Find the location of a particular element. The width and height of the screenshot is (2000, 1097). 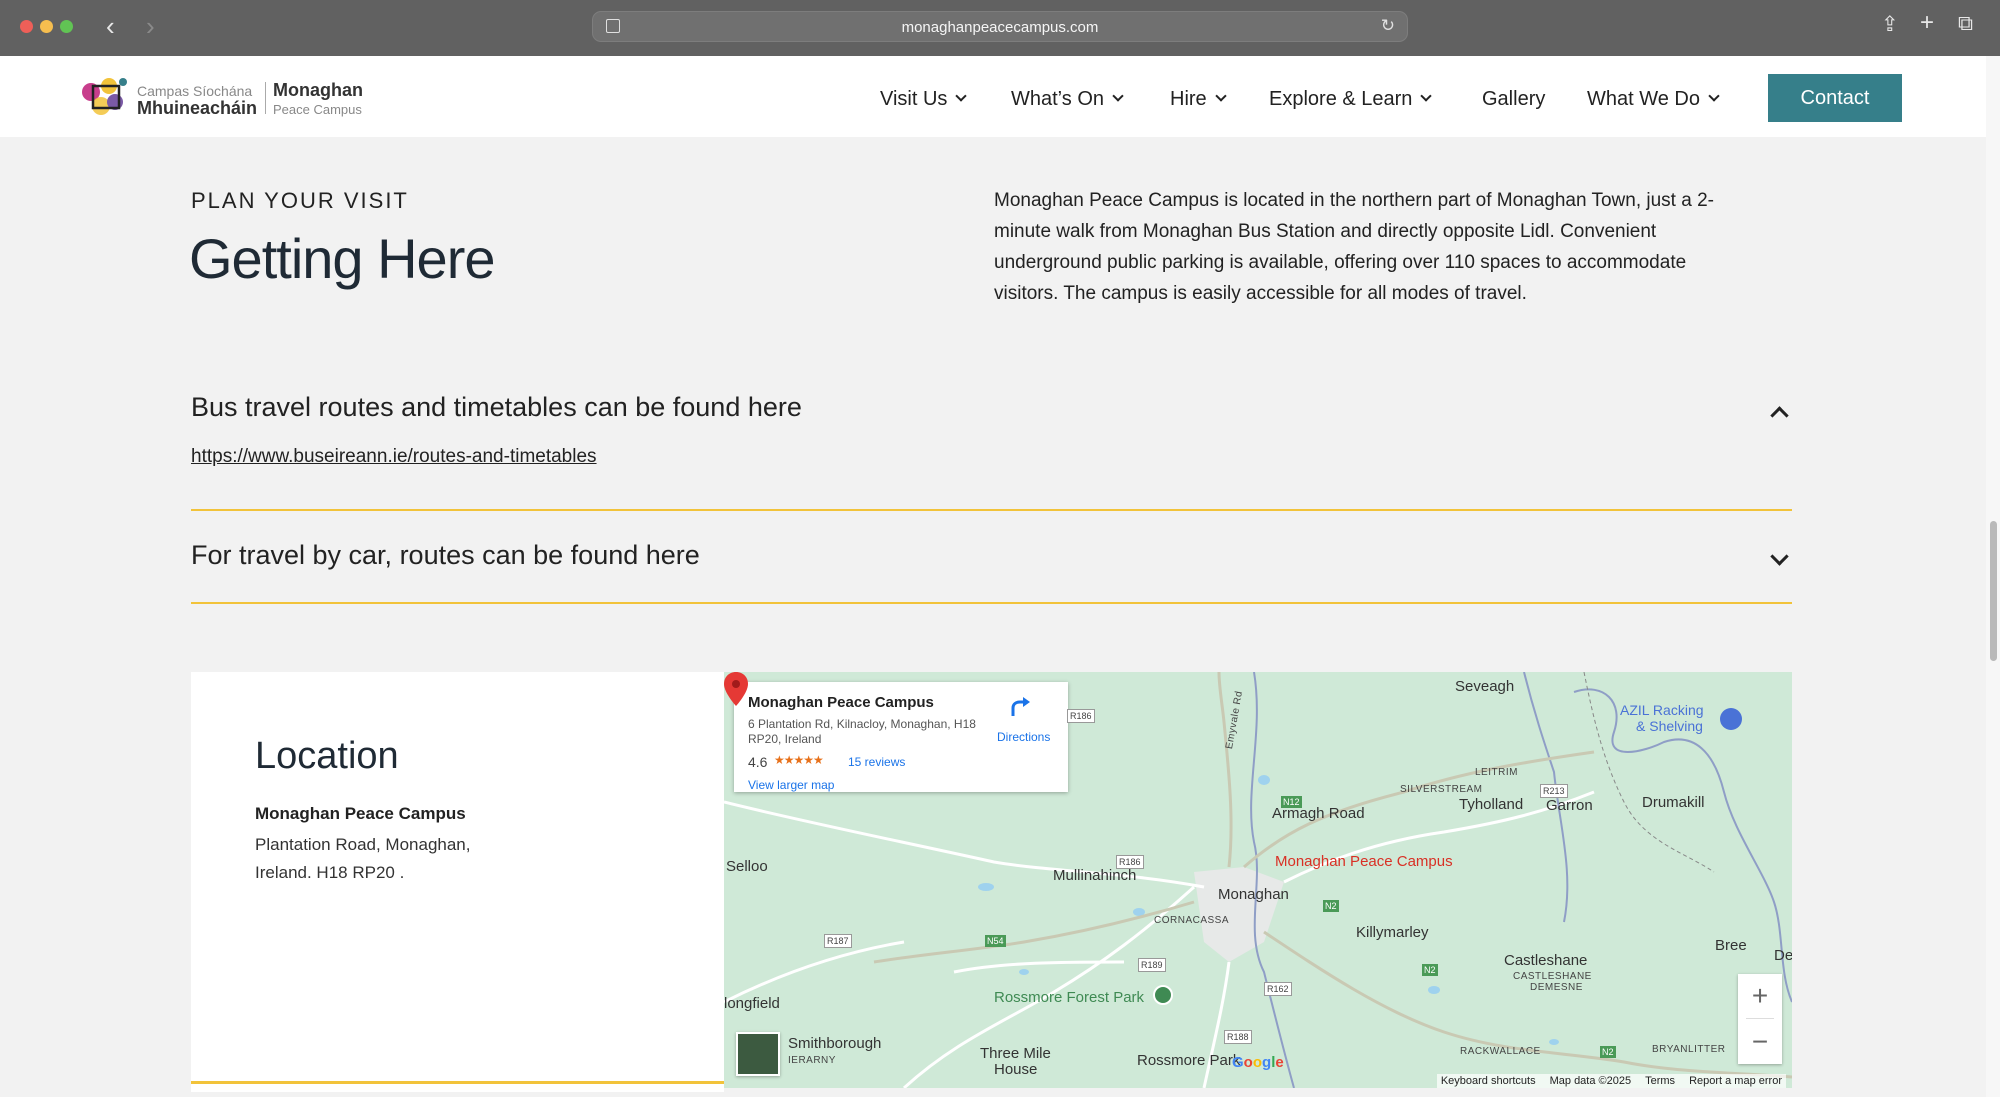

map-poi-label: & Shelving is located at coordinates (1669, 726).